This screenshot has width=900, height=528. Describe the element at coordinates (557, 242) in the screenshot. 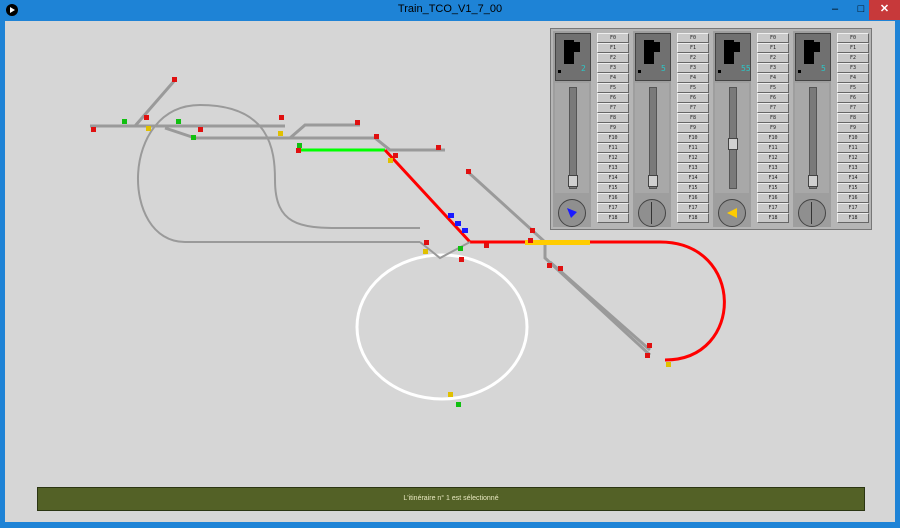

I see `train-yellow` at that location.